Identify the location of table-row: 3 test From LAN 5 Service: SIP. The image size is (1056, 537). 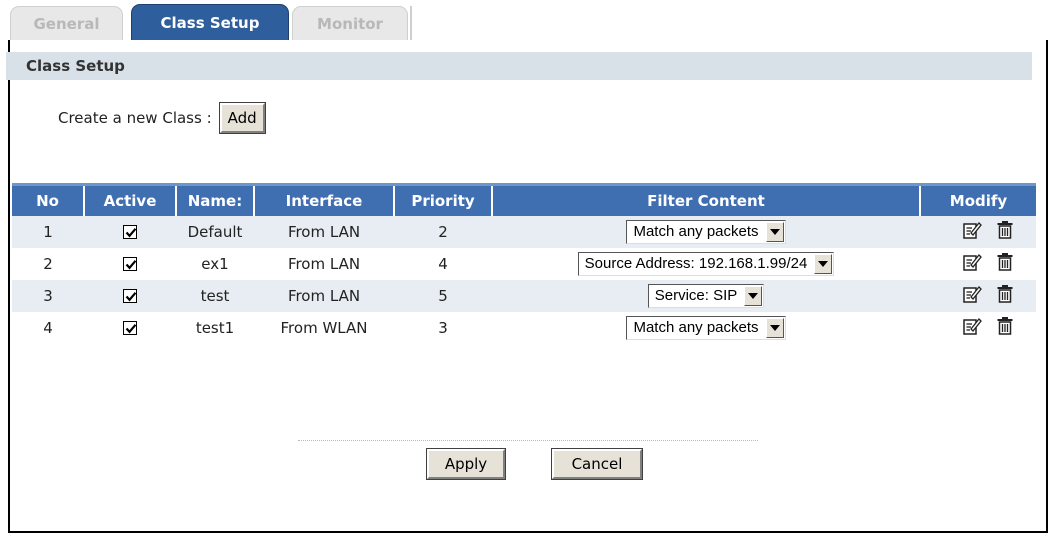
(524, 295).